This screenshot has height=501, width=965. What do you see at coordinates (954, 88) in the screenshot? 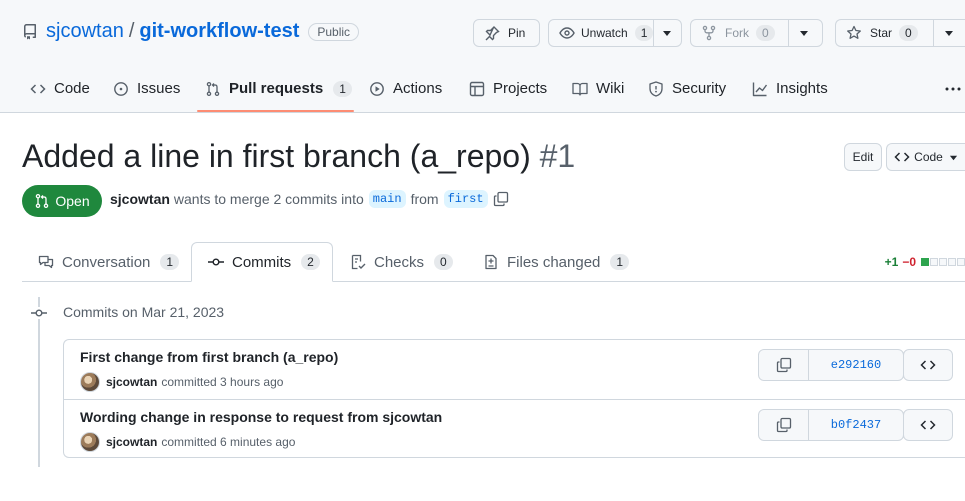
I see `nav-more-button` at bounding box center [954, 88].